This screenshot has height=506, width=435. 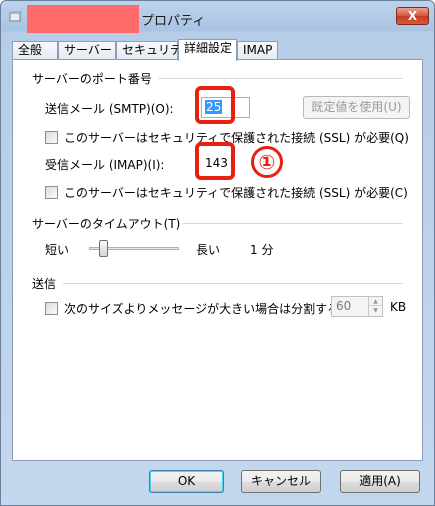 I want to click on spin-down-icon: ▼, so click(x=375, y=310).